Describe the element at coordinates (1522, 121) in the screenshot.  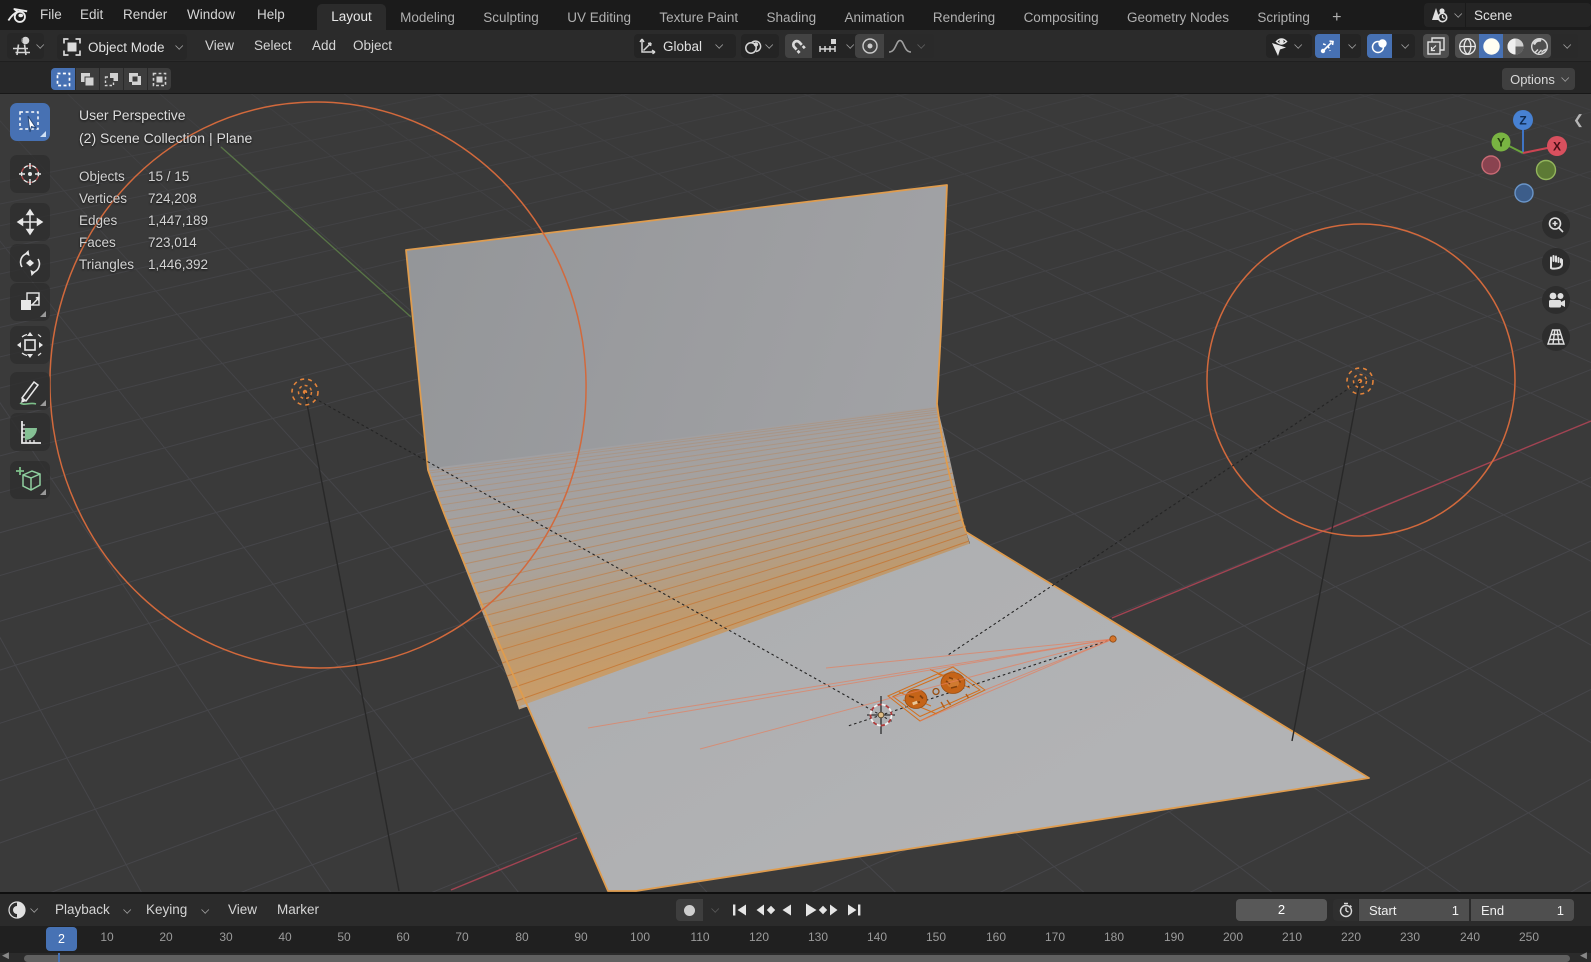
I see `svg-text: Z` at that location.